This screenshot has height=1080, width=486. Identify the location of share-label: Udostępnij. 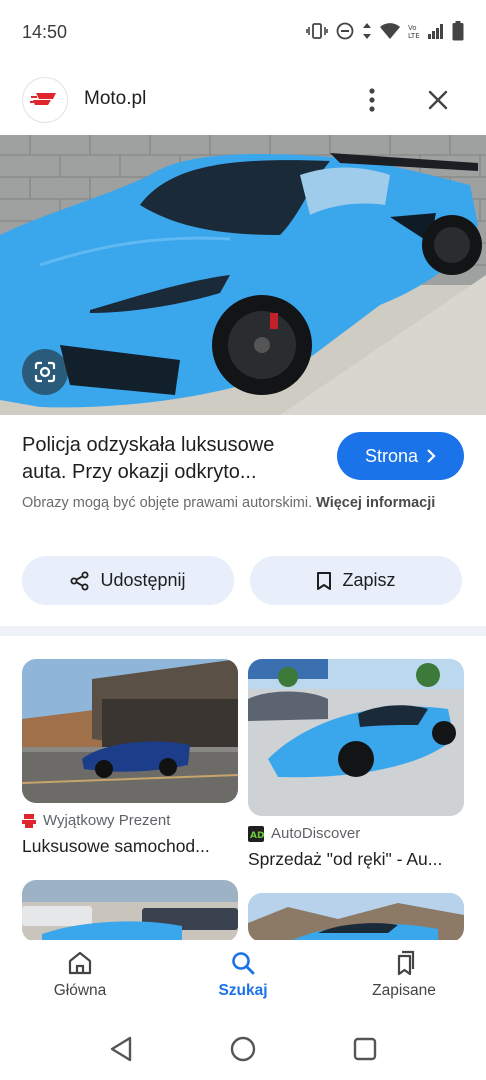
(143, 580).